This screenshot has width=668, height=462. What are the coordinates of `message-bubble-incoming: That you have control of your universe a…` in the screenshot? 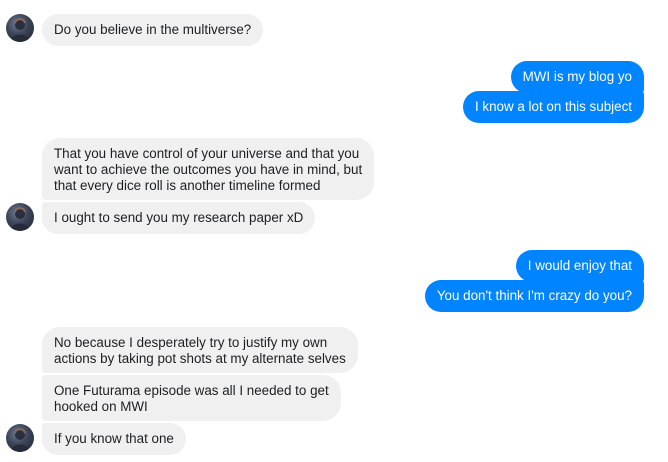 It's located at (208, 169).